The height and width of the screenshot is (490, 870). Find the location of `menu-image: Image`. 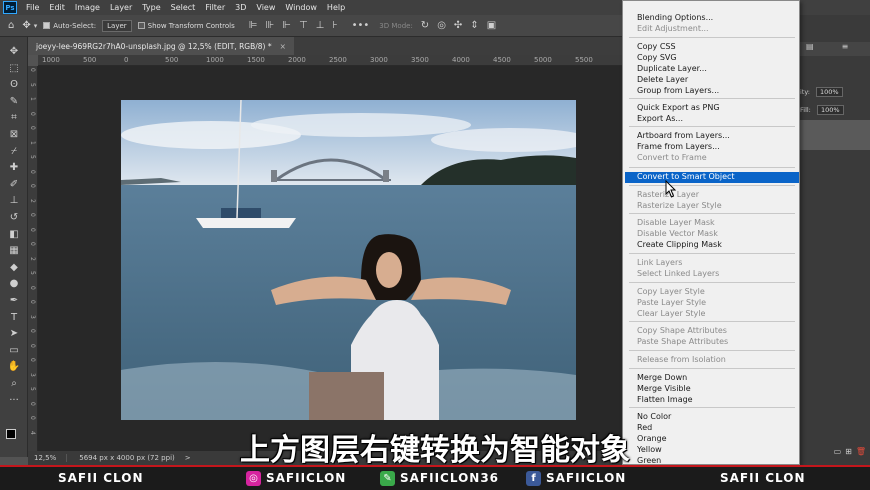

menu-image: Image is located at coordinates (87, 7).